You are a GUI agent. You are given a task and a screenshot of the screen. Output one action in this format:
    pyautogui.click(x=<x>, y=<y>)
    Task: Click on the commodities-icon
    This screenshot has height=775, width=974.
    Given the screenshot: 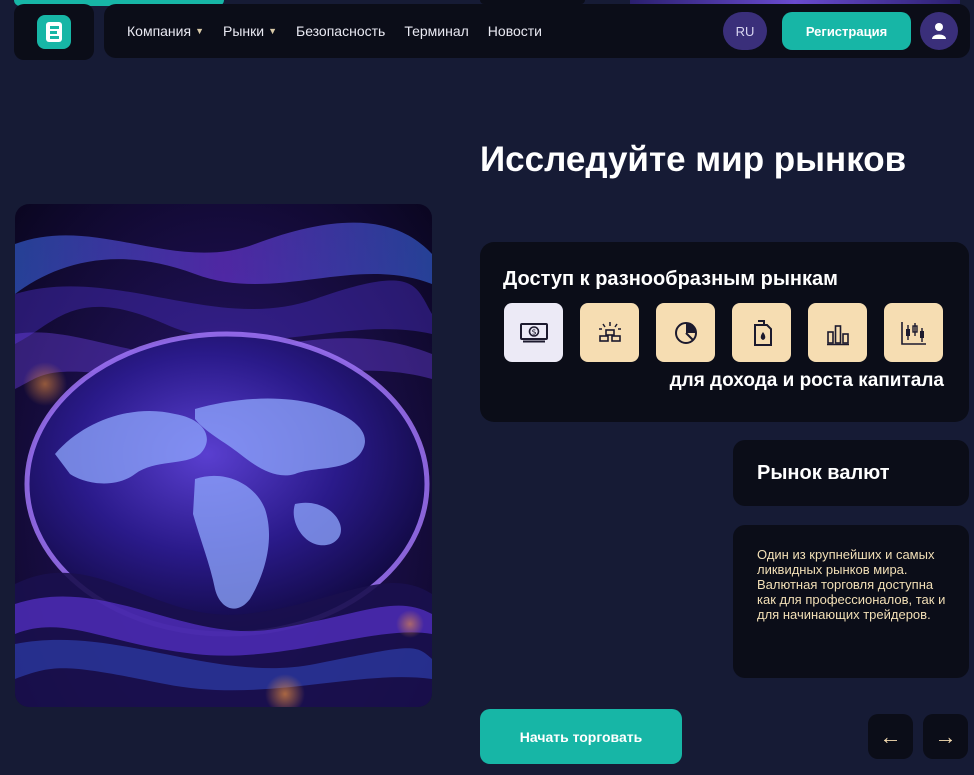 What is the action you would take?
    pyautogui.click(x=609, y=331)
    